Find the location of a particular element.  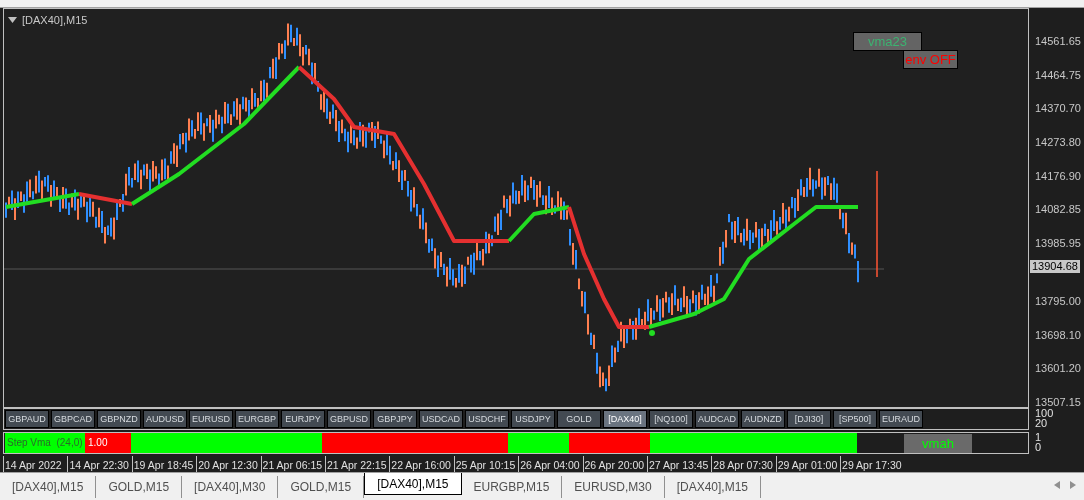

price-axis-label: 14176.90 is located at coordinates (1058, 175).